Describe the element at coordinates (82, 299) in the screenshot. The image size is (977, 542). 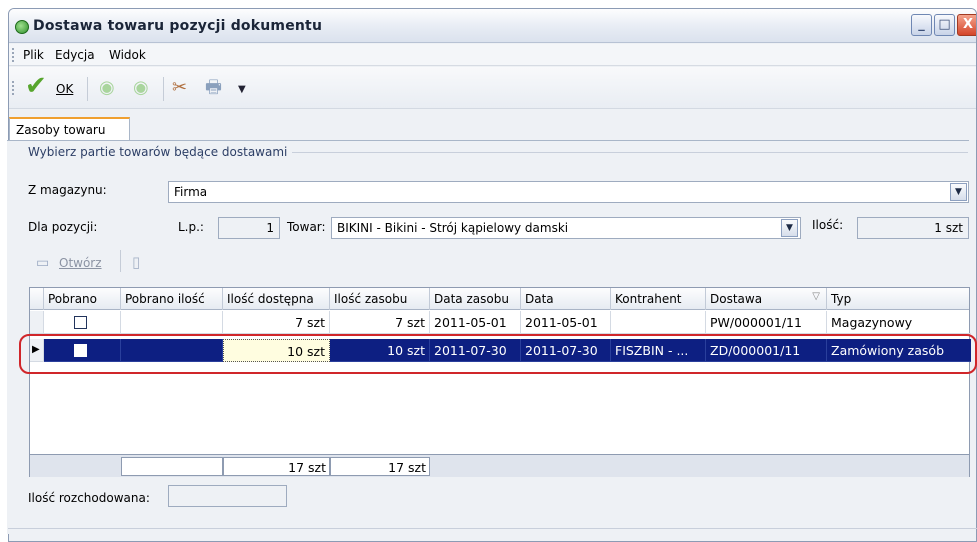
I see `column-header-pobrano: Pobrano` at that location.